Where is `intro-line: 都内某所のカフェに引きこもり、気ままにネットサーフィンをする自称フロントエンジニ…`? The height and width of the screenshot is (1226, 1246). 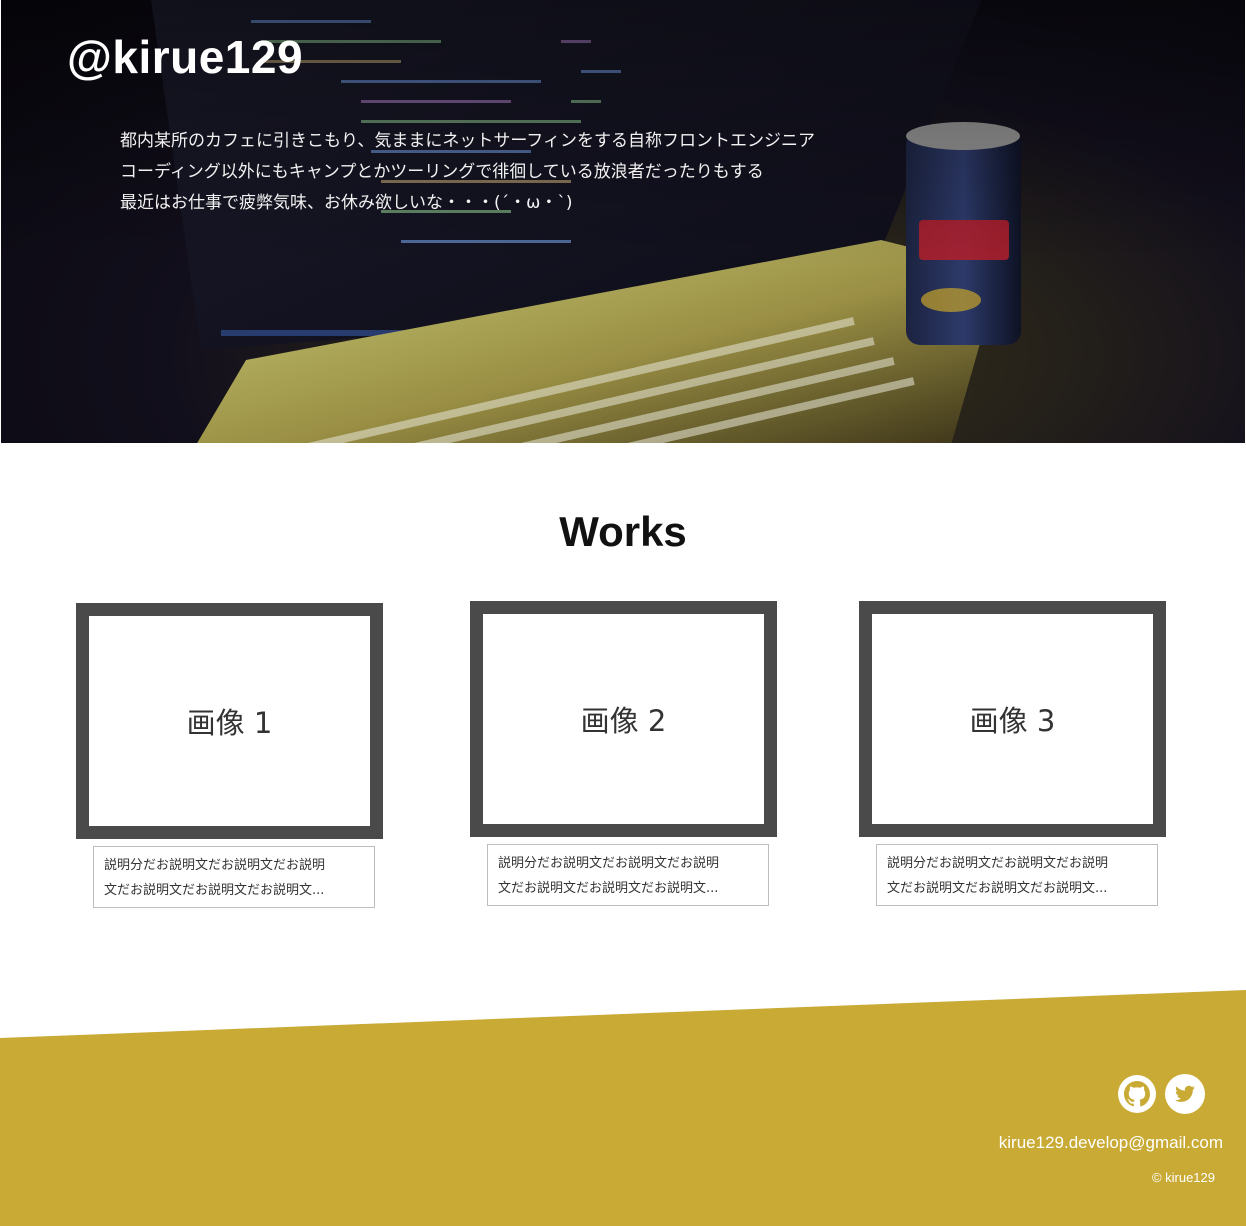 intro-line: 都内某所のカフェに引きこもり、気ままにネットサーフィンをする自称フロントエンジニ… is located at coordinates (467, 141).